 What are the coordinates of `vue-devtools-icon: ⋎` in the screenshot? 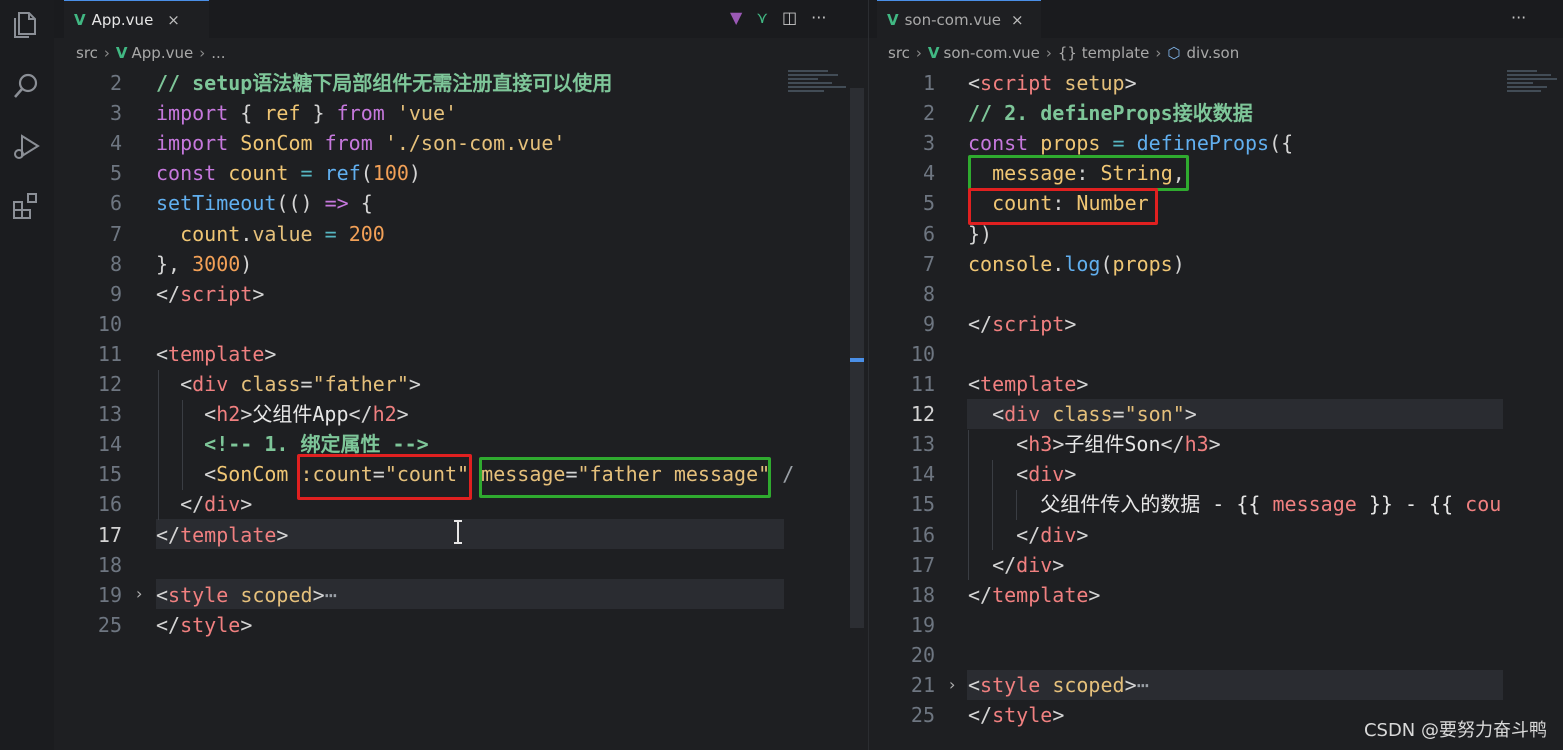 It's located at (762, 17).